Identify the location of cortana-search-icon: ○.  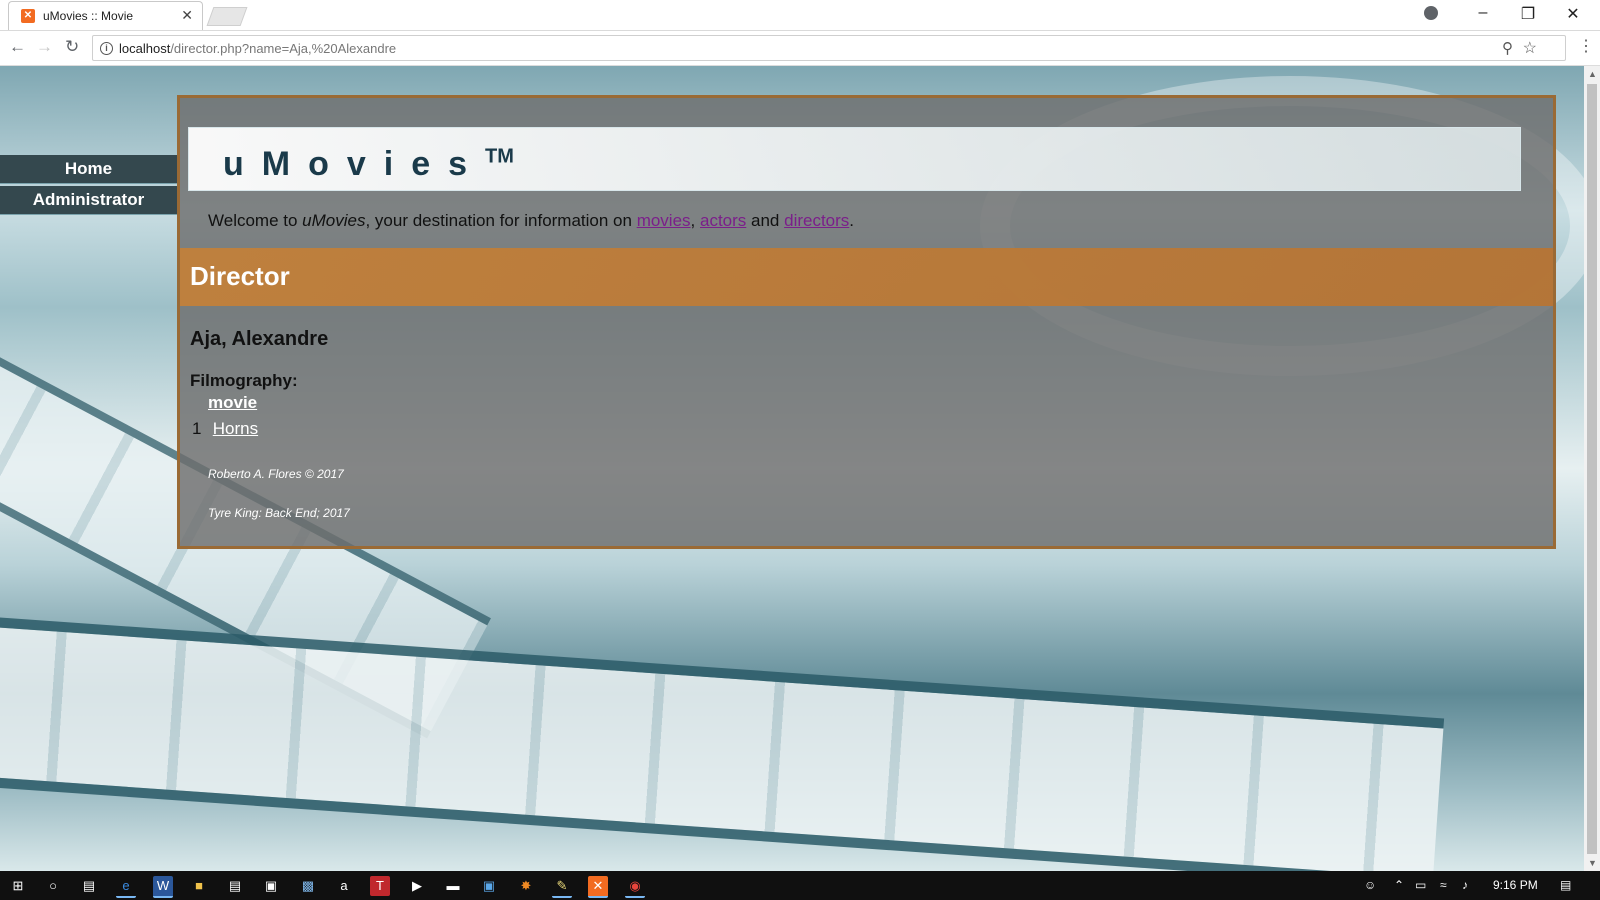
(53, 886).